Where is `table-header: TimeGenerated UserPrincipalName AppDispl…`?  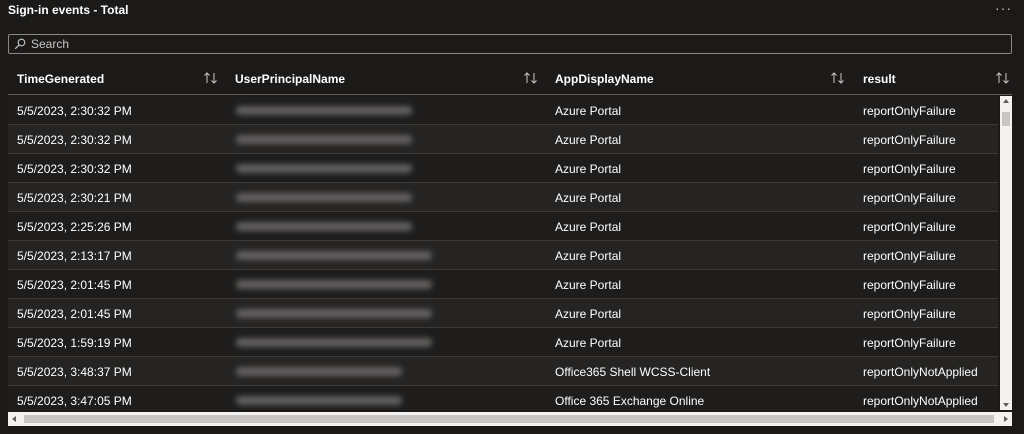
table-header: TimeGenerated UserPrincipalName AppDispl… is located at coordinates (510, 79).